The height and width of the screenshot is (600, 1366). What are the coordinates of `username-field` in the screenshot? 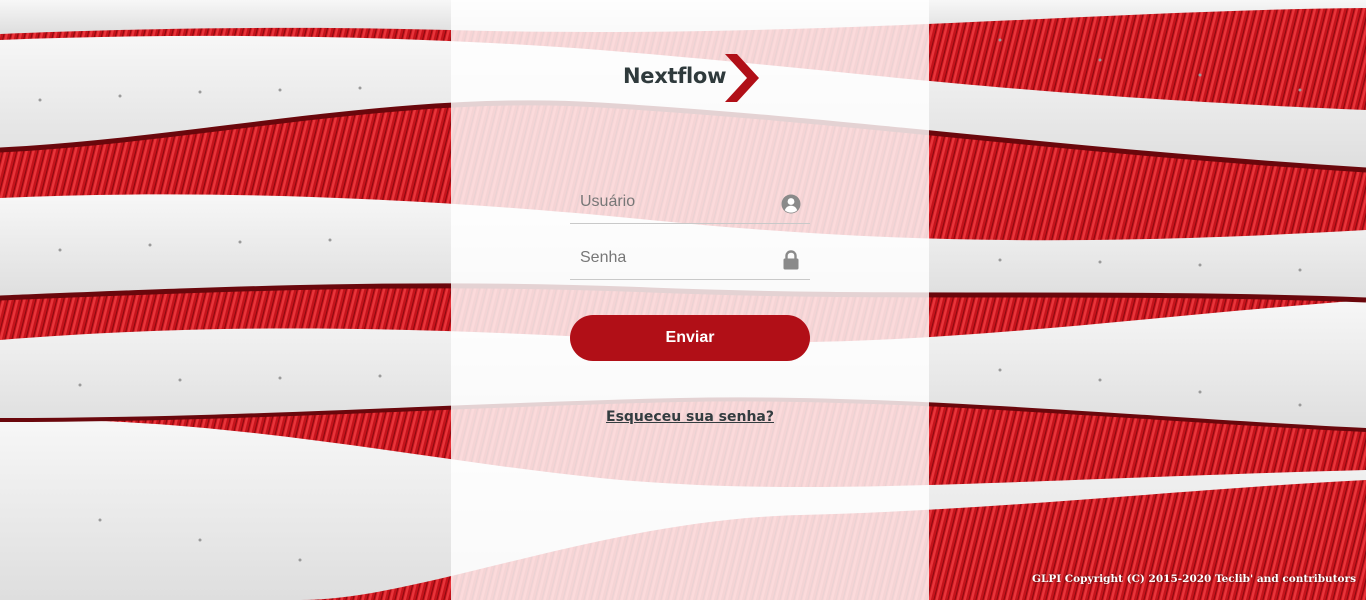 It's located at (690, 203).